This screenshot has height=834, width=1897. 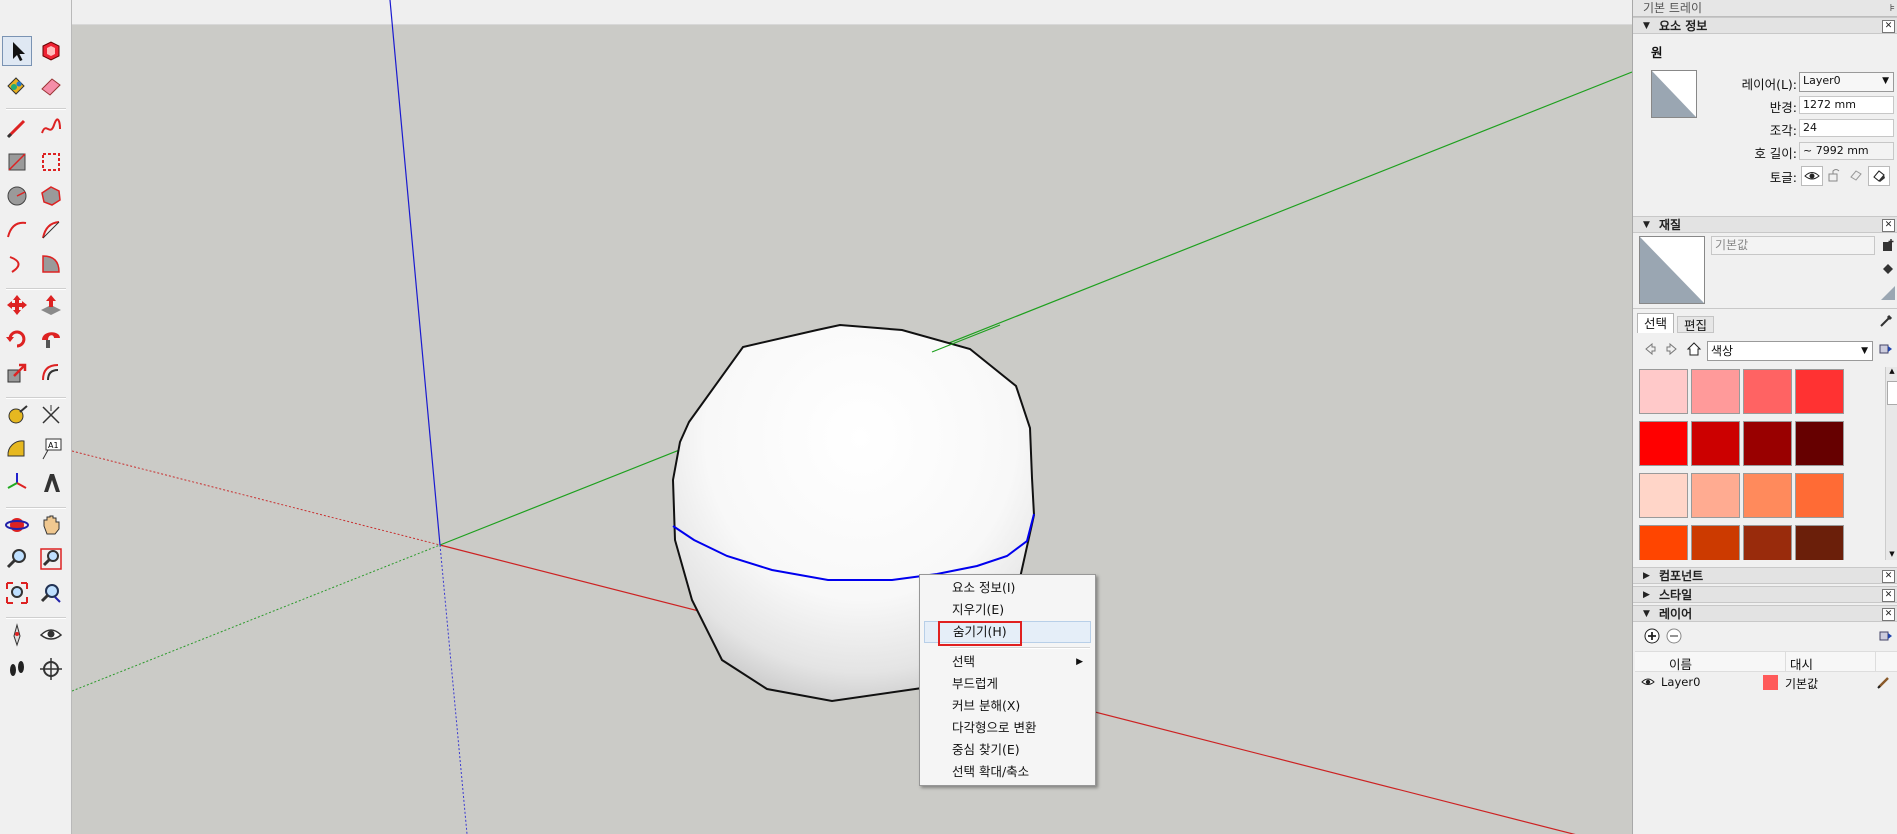 What do you see at coordinates (1007, 728) in the screenshot?
I see `menu-item-convert-to-polygon: 다각형으로 변환` at bounding box center [1007, 728].